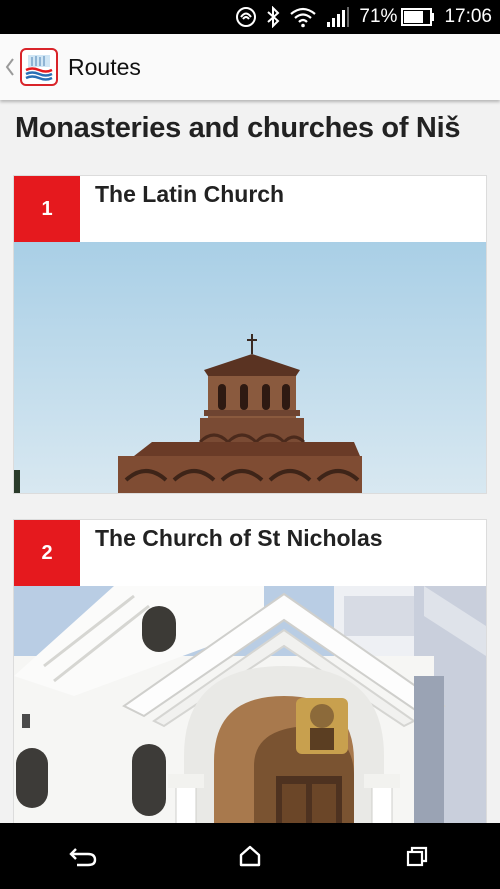  I want to click on clock: 17:06, so click(468, 16).